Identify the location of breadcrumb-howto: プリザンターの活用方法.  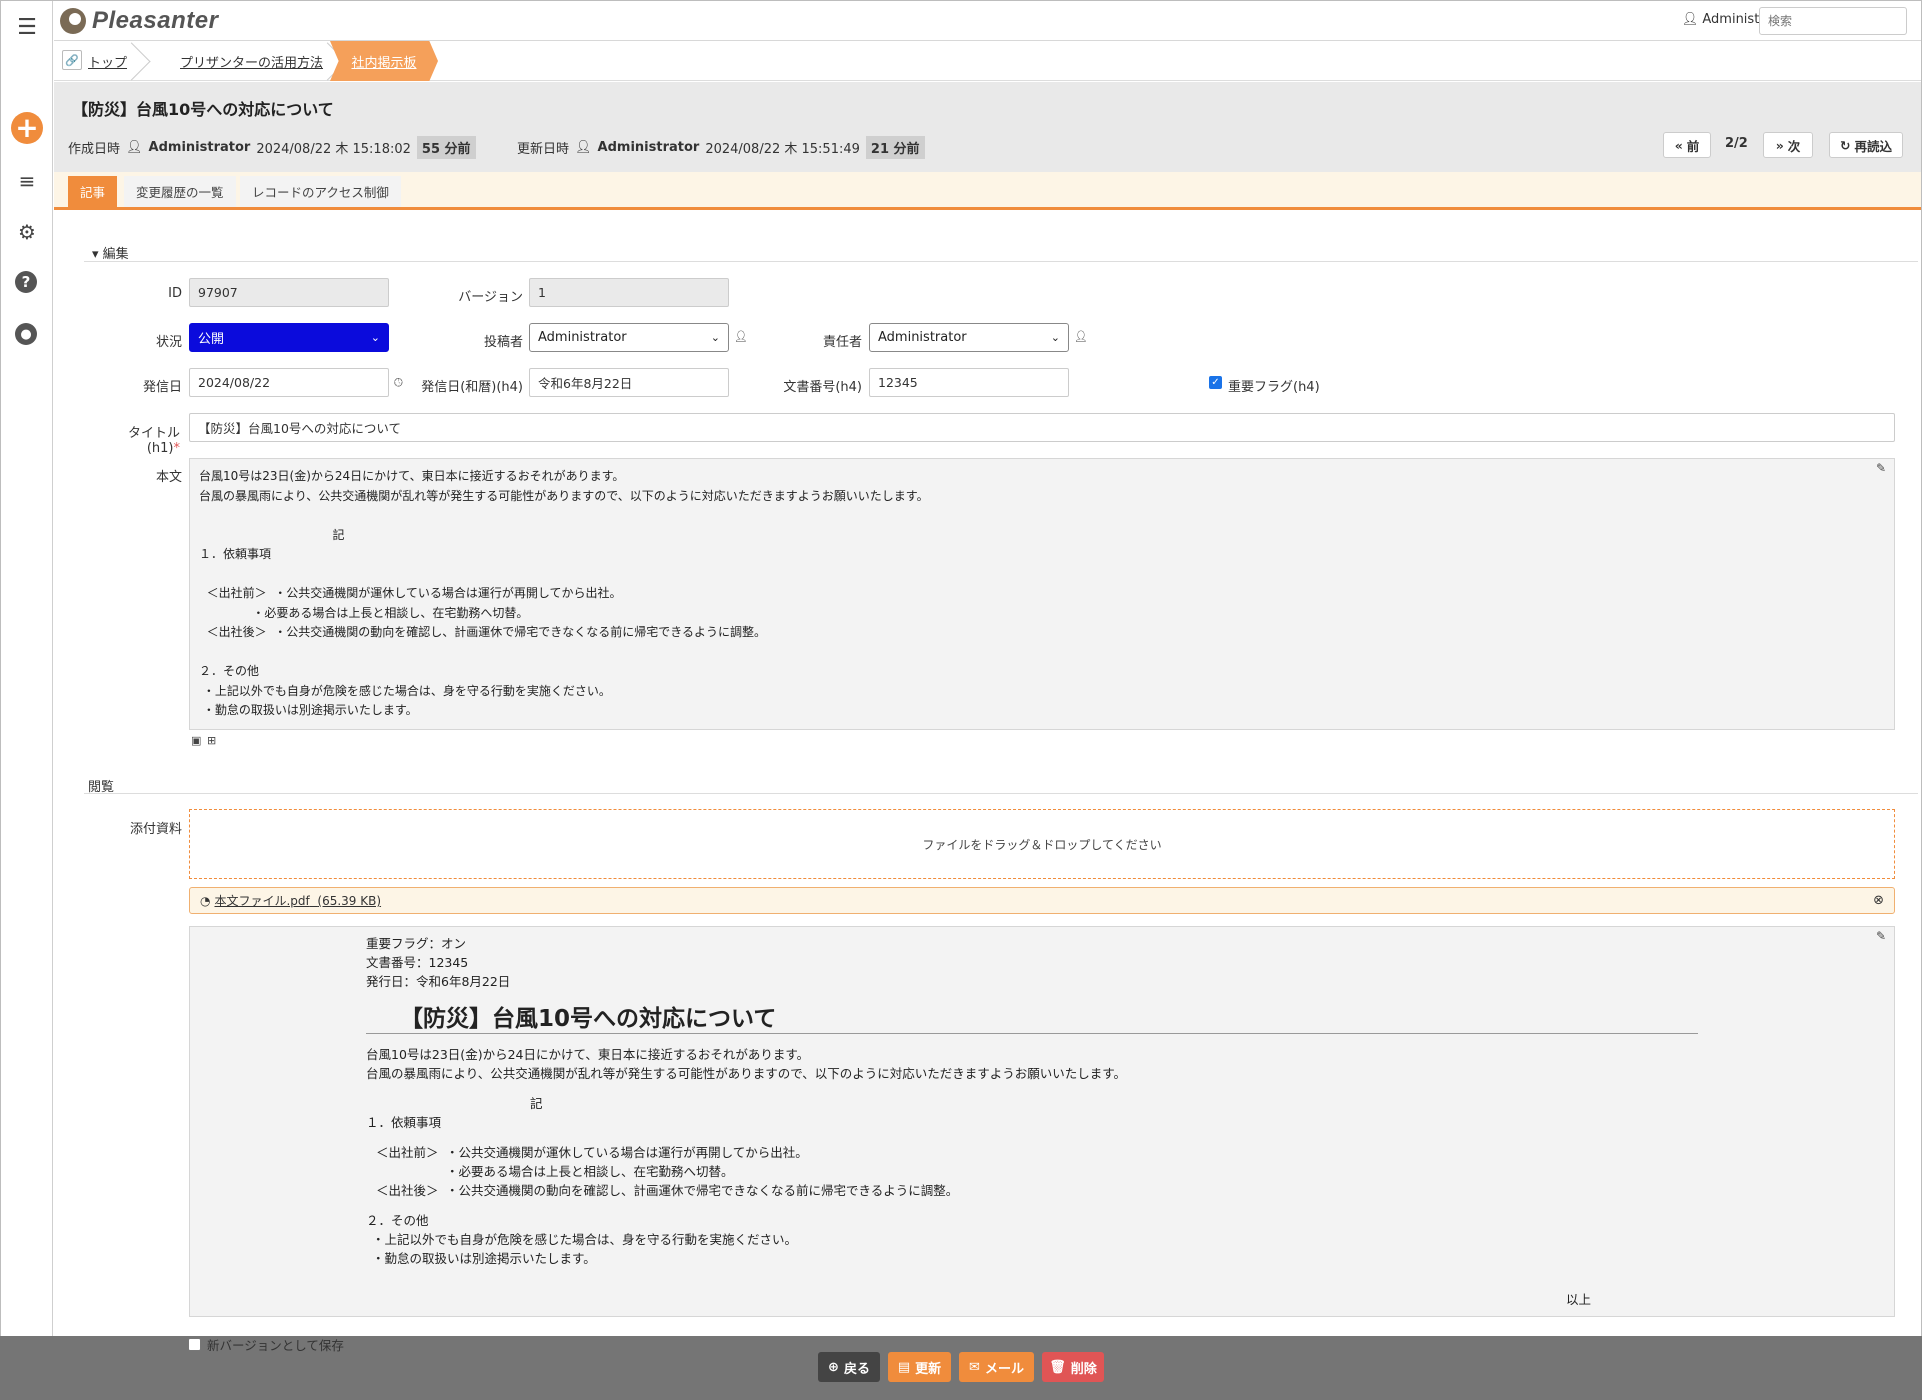
(251, 61).